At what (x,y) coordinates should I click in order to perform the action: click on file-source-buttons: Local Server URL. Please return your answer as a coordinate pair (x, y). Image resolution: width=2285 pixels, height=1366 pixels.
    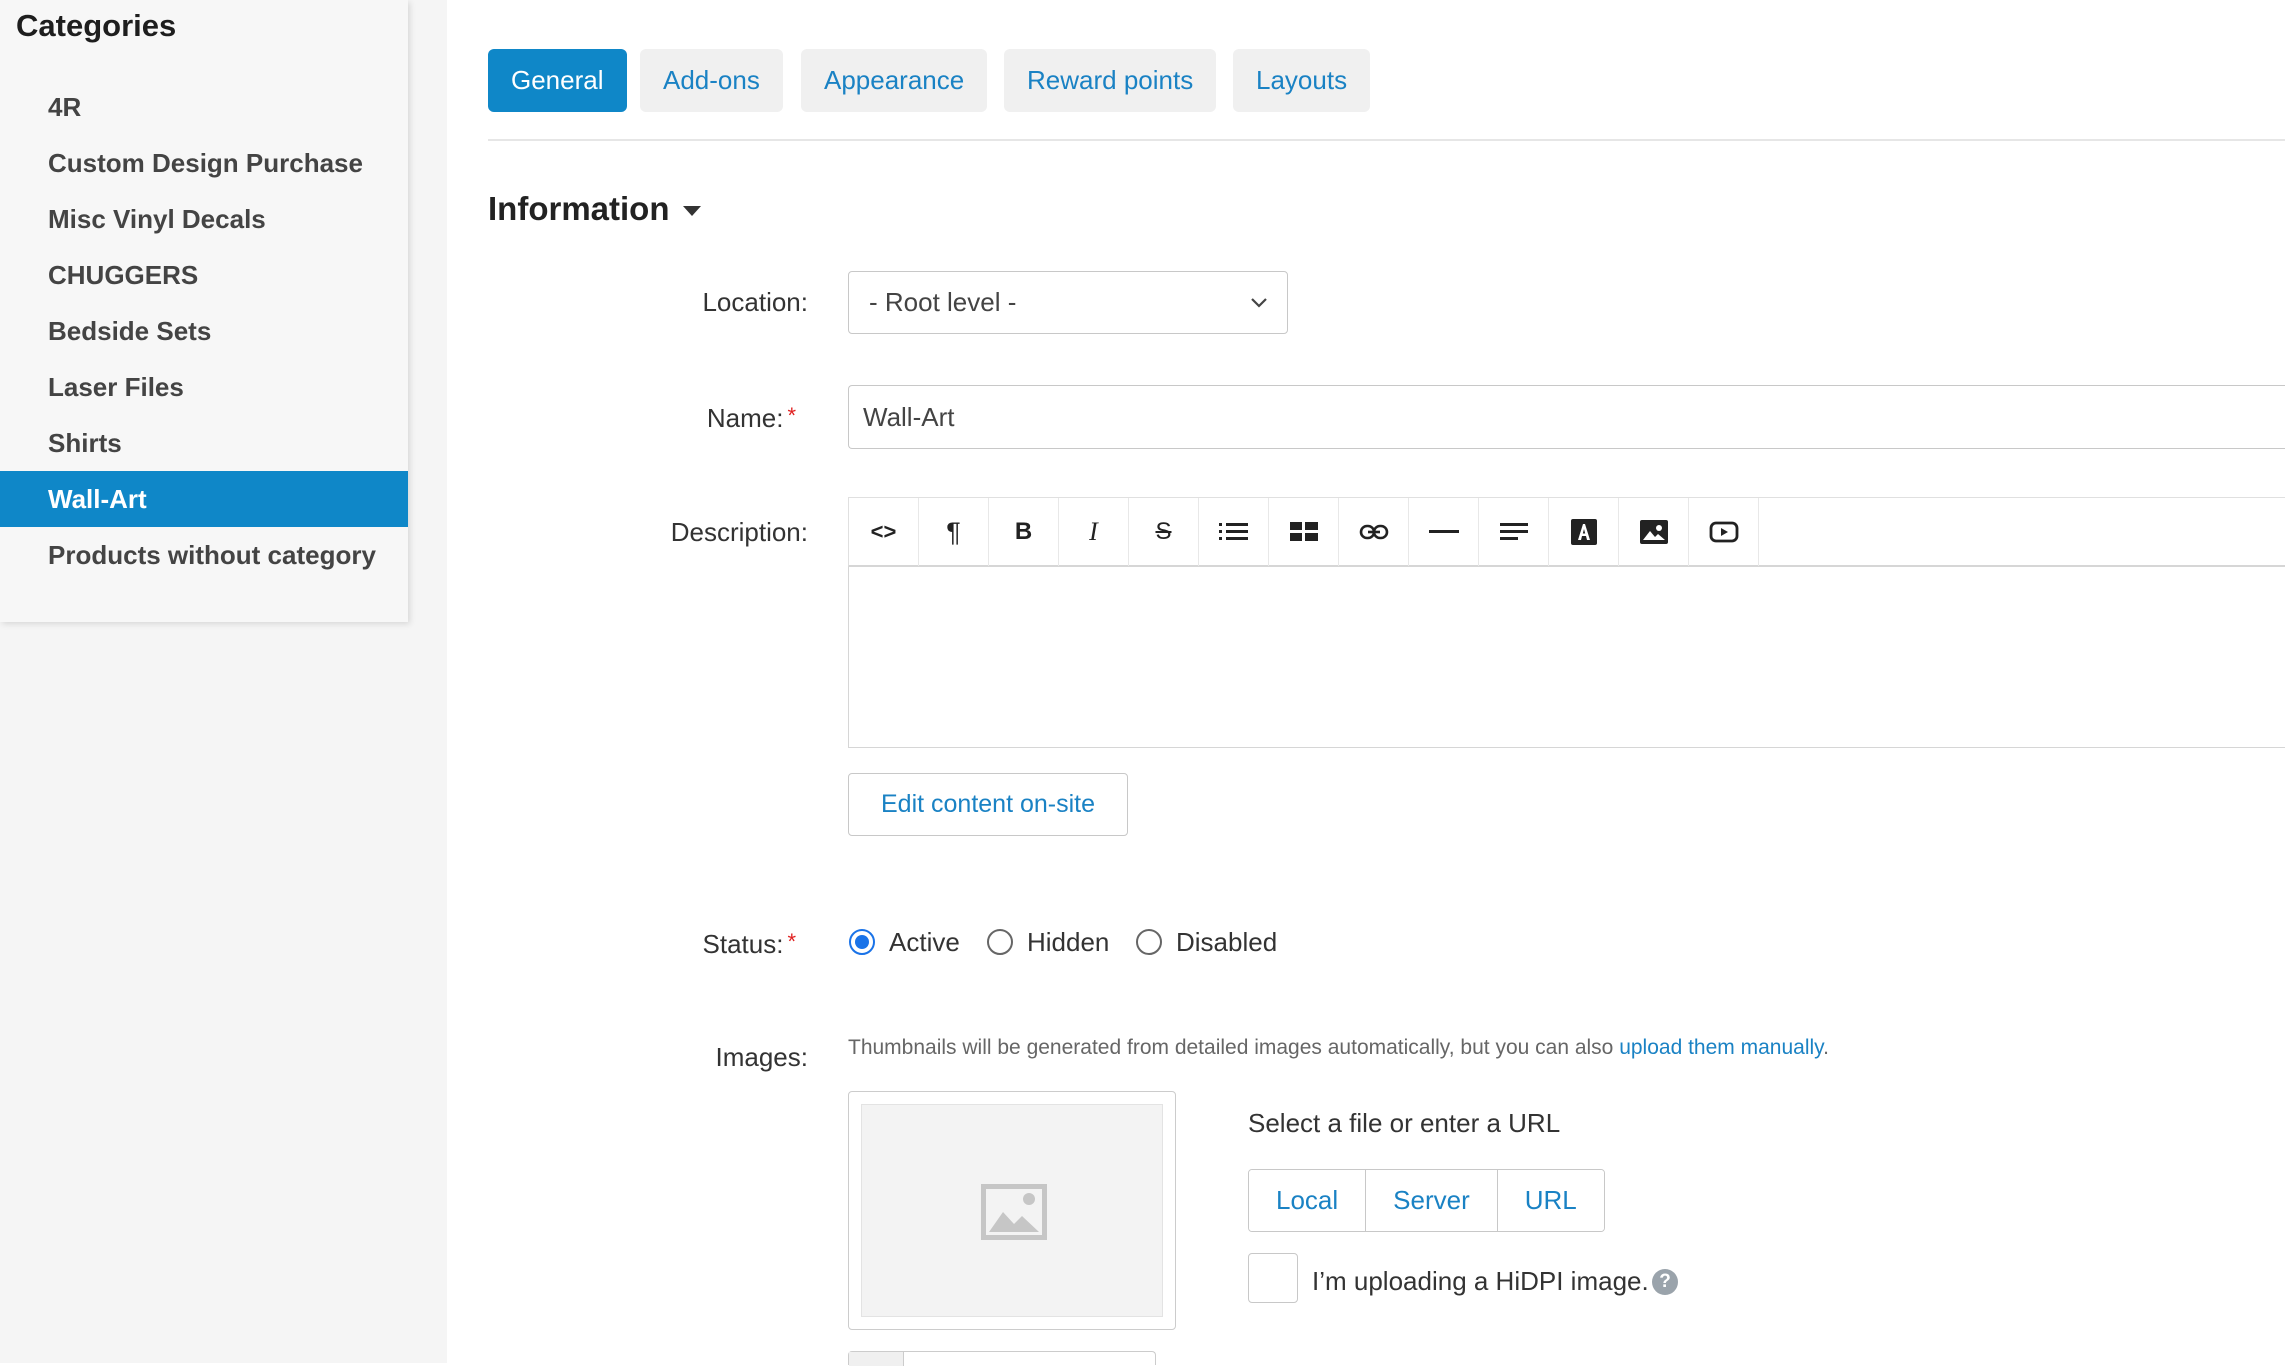
    Looking at the image, I should click on (1426, 1200).